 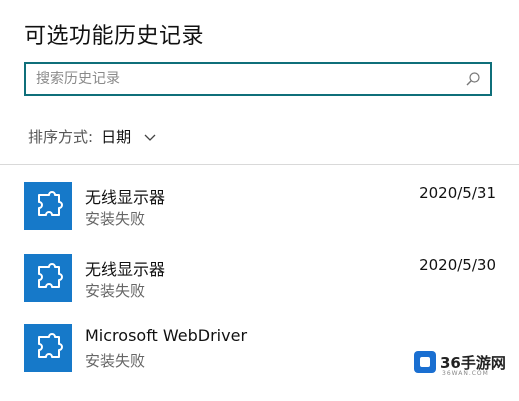 I want to click on item-name: Microsoft WebDriver, so click(x=166, y=335).